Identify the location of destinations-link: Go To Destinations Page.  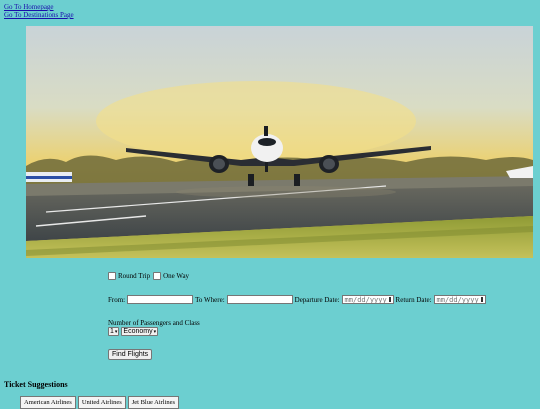
(39, 15).